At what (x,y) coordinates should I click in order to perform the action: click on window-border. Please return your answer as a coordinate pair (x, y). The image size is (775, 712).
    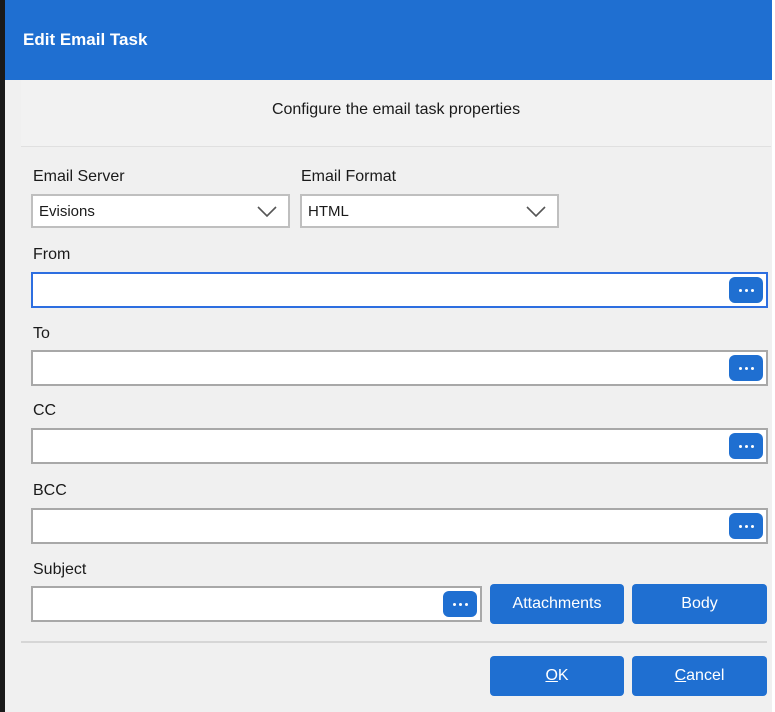
    Looking at the image, I should click on (2, 356).